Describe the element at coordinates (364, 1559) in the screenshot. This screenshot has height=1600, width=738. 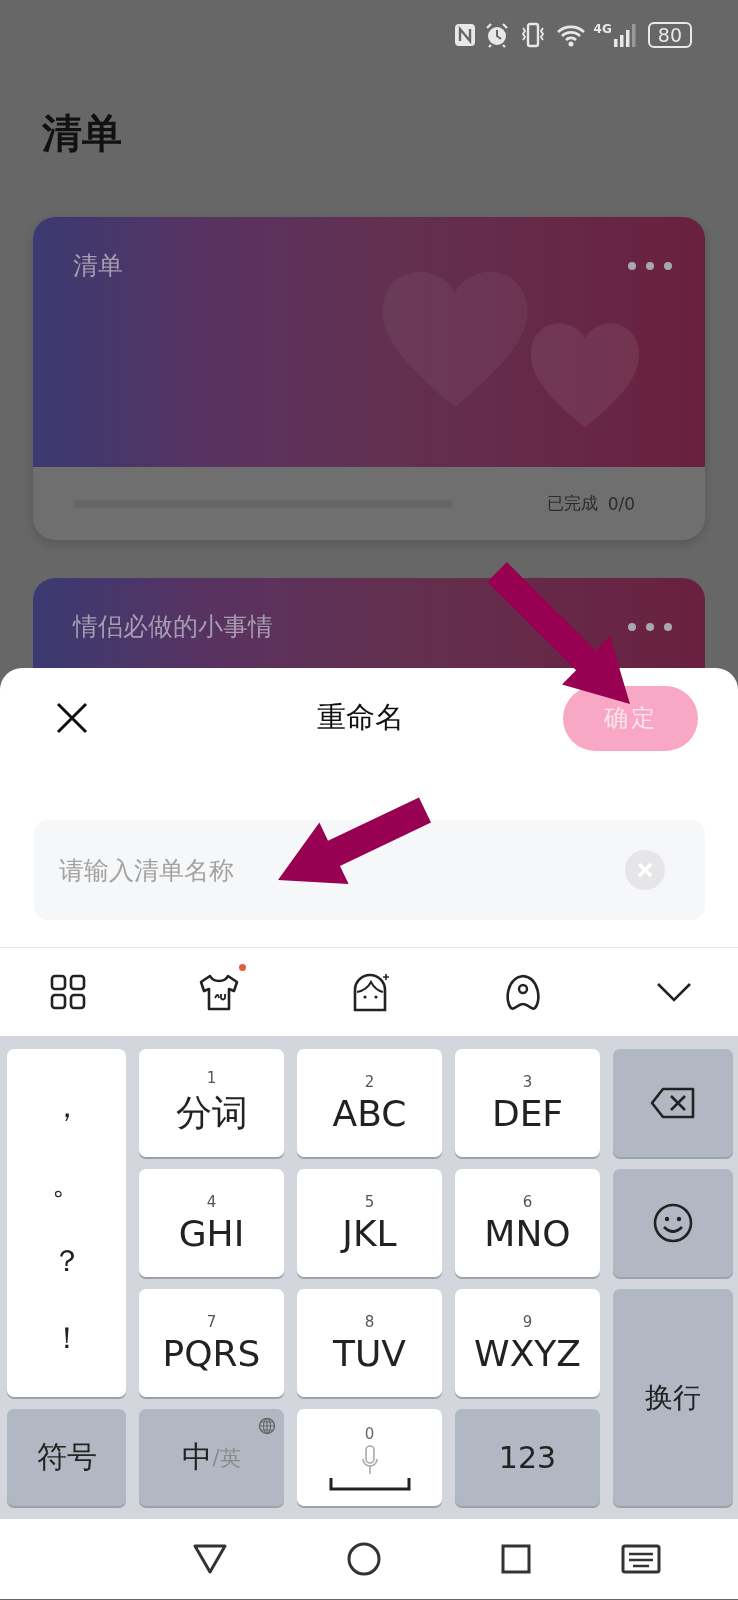
I see `home-icon` at that location.